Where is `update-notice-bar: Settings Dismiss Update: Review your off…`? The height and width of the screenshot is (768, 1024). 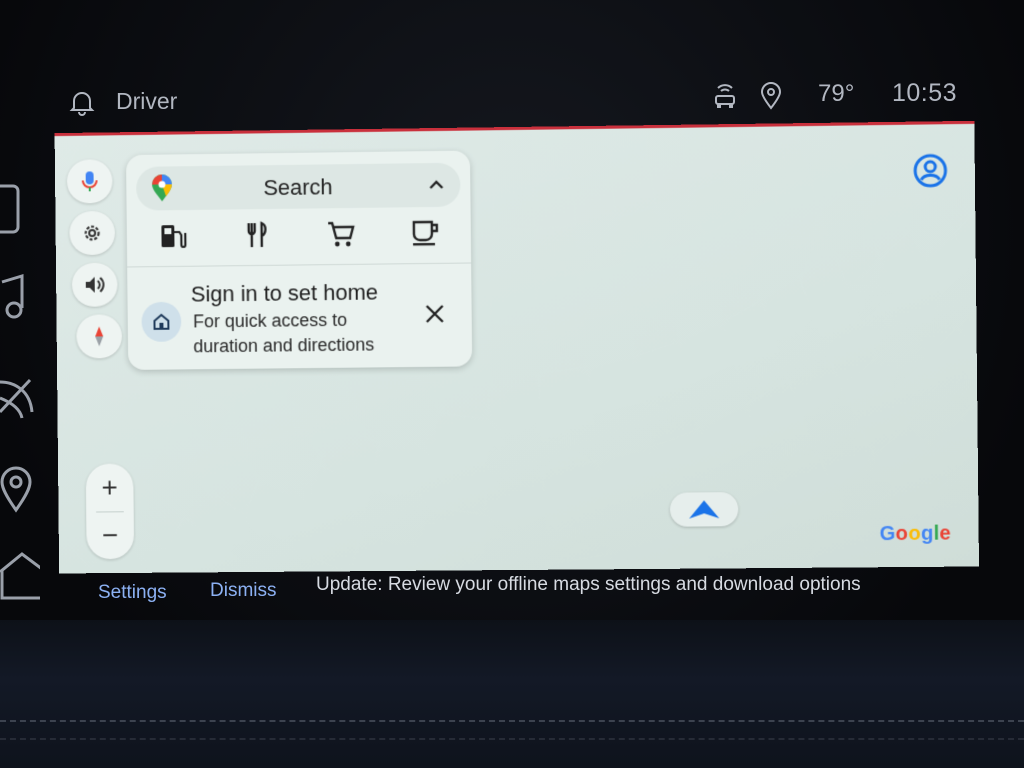
update-notice-bar: Settings Dismiss Update: Review your off… is located at coordinates (510, 593).